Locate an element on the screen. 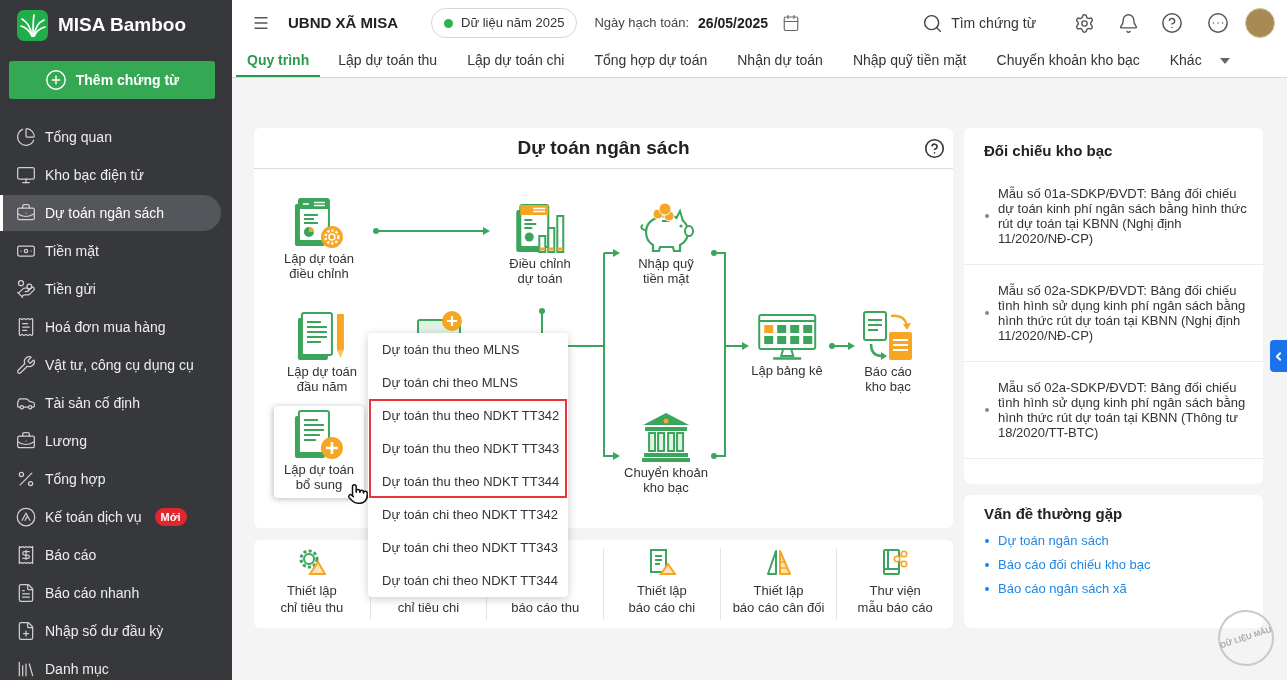 This screenshot has height=680, width=1287. posting-date-label: Ngày hạch toán: is located at coordinates (642, 23).